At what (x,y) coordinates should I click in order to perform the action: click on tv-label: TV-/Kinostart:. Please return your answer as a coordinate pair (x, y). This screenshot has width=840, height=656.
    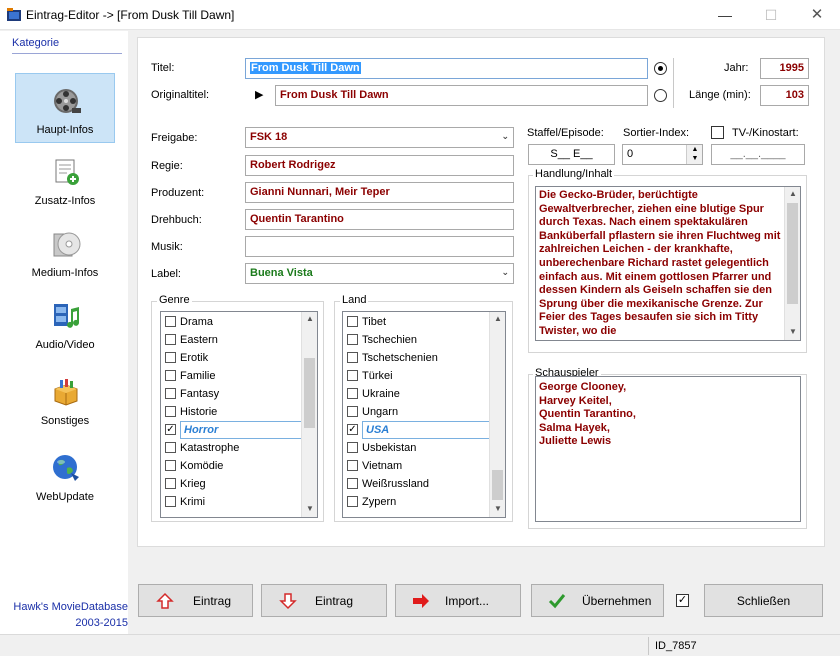
    Looking at the image, I should click on (765, 133).